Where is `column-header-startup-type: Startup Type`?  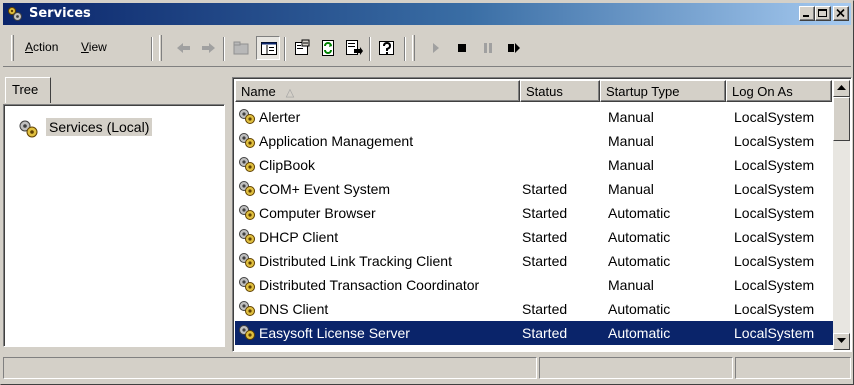
column-header-startup-type: Startup Type is located at coordinates (663, 91).